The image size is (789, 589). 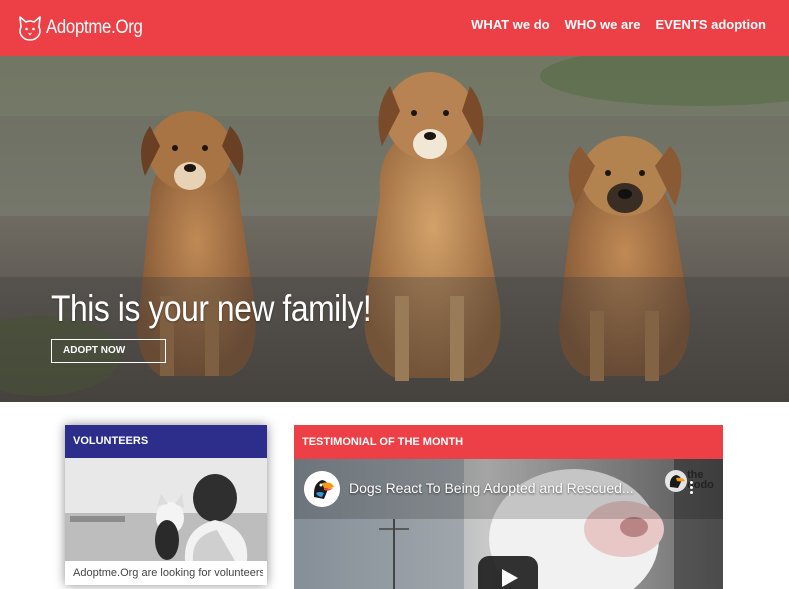 I want to click on nav-link-who-we-are: WHO we are, so click(x=603, y=25).